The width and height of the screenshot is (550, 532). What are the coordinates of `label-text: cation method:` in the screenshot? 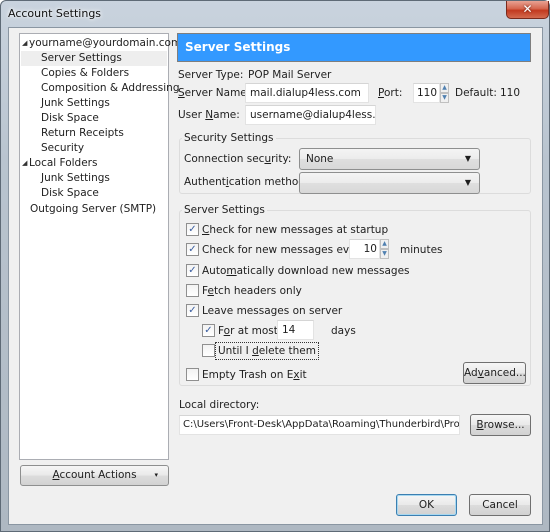 It's located at (268, 182).